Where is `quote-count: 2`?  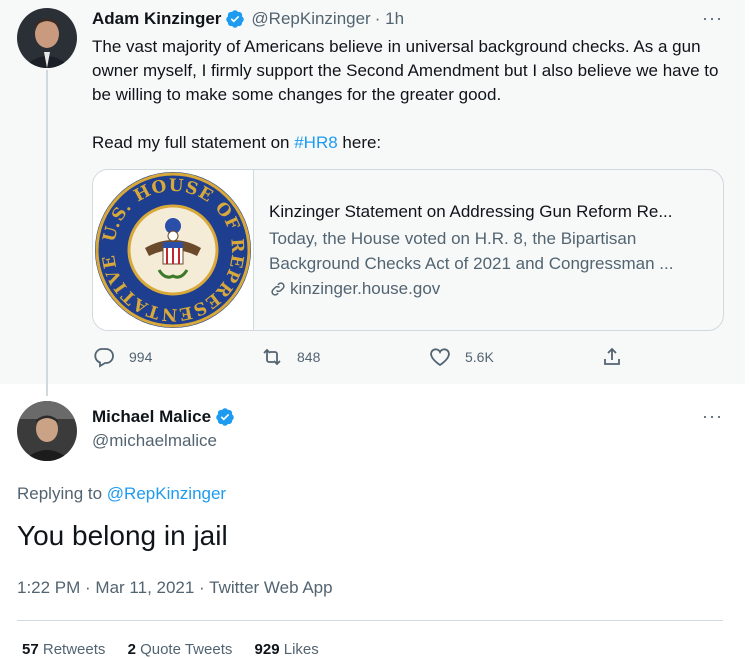
quote-count: 2 is located at coordinates (131, 649).